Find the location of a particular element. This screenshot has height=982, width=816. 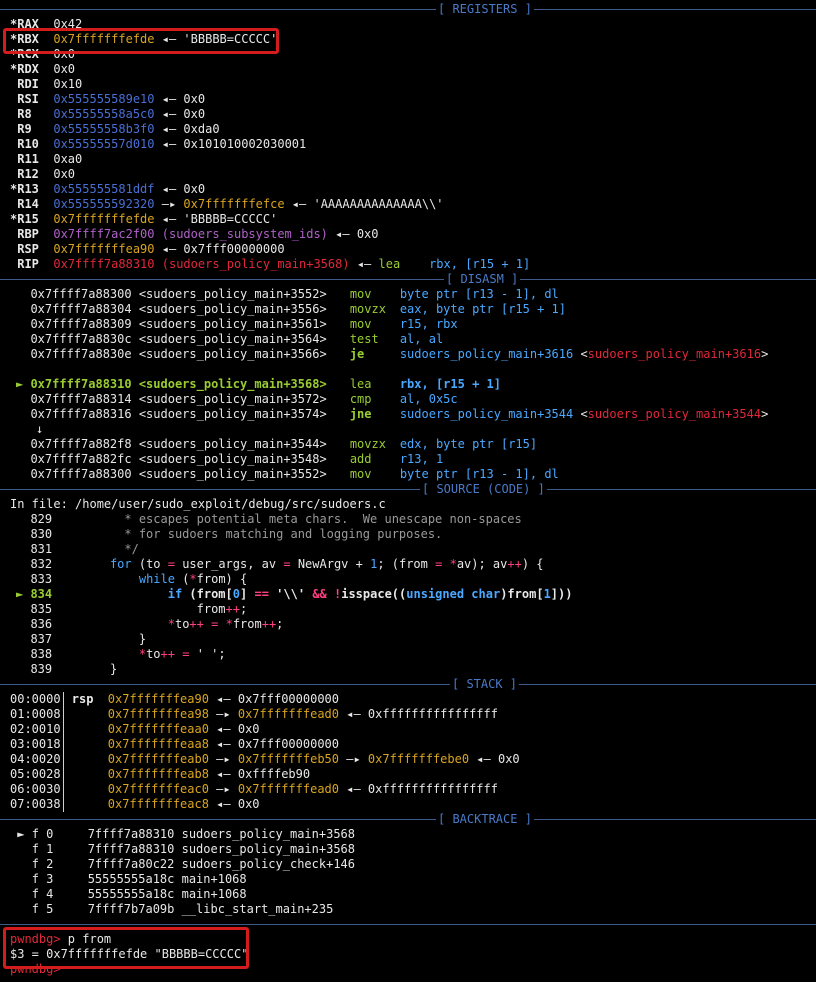

code-token: from) { is located at coordinates (222, 579).